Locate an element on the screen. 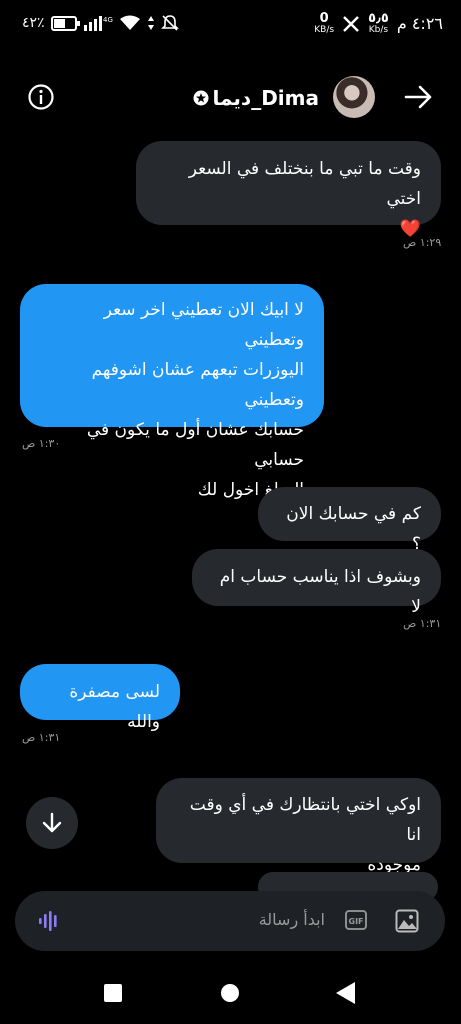  message-input: ابدأ رسالة is located at coordinates (292, 919).